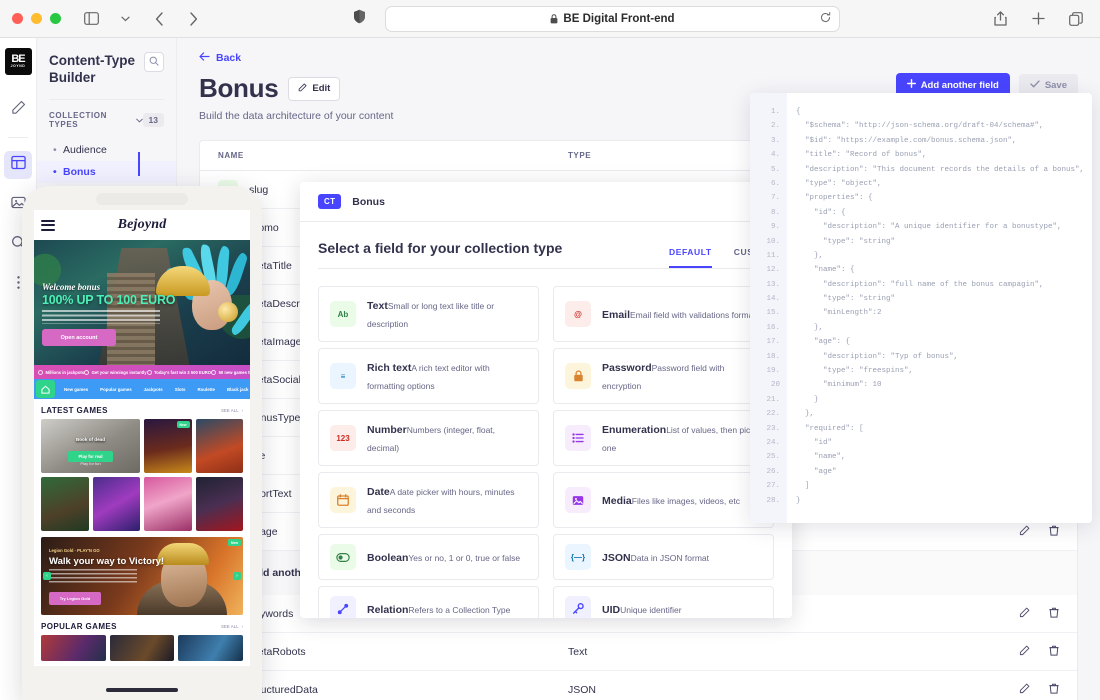 This screenshot has width=1100, height=700. I want to click on rail-item-content-type-builder, so click(18, 165).